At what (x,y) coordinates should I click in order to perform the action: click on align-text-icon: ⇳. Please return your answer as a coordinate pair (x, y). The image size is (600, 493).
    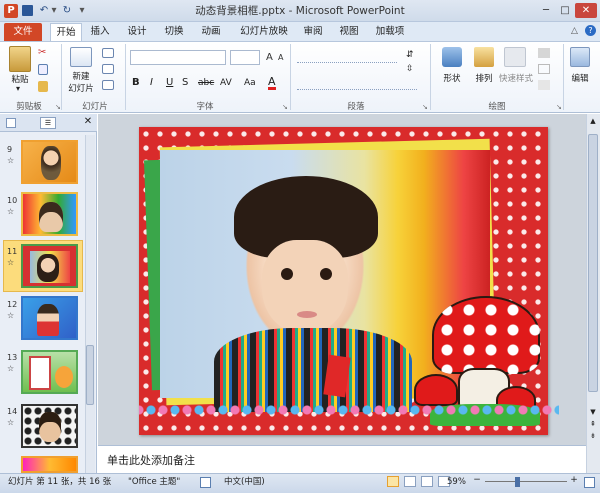
    Looking at the image, I should click on (411, 70).